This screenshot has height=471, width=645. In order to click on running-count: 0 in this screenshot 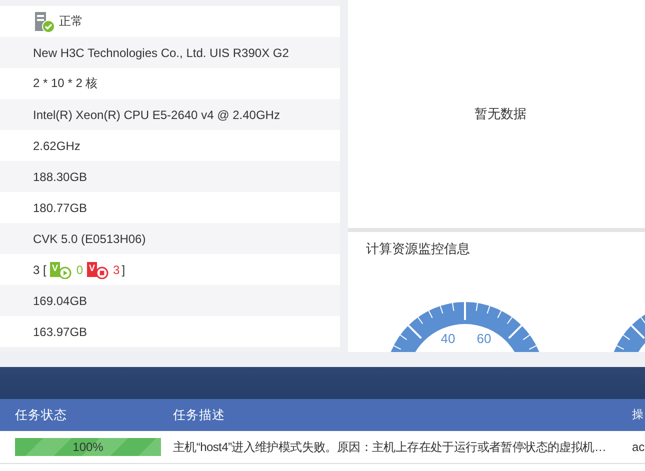, I will do `click(80, 269)`.